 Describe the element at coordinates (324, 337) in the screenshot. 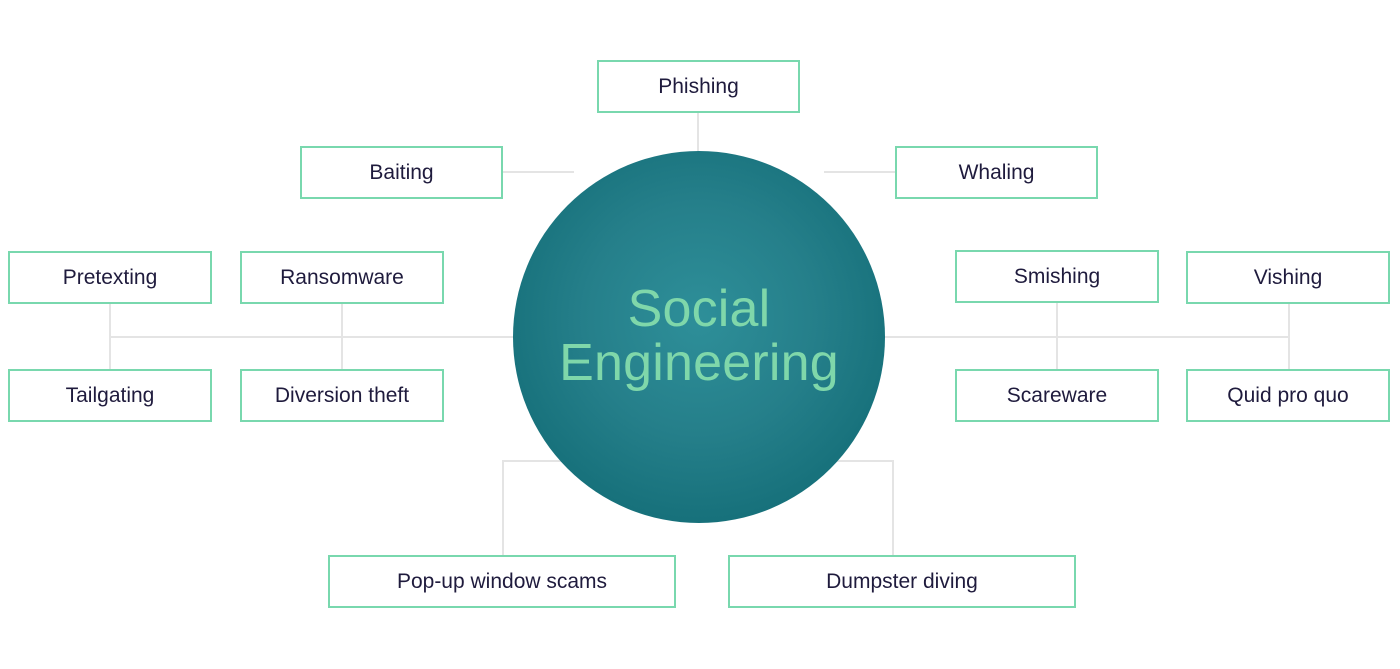

I see `connector-left-spine` at that location.